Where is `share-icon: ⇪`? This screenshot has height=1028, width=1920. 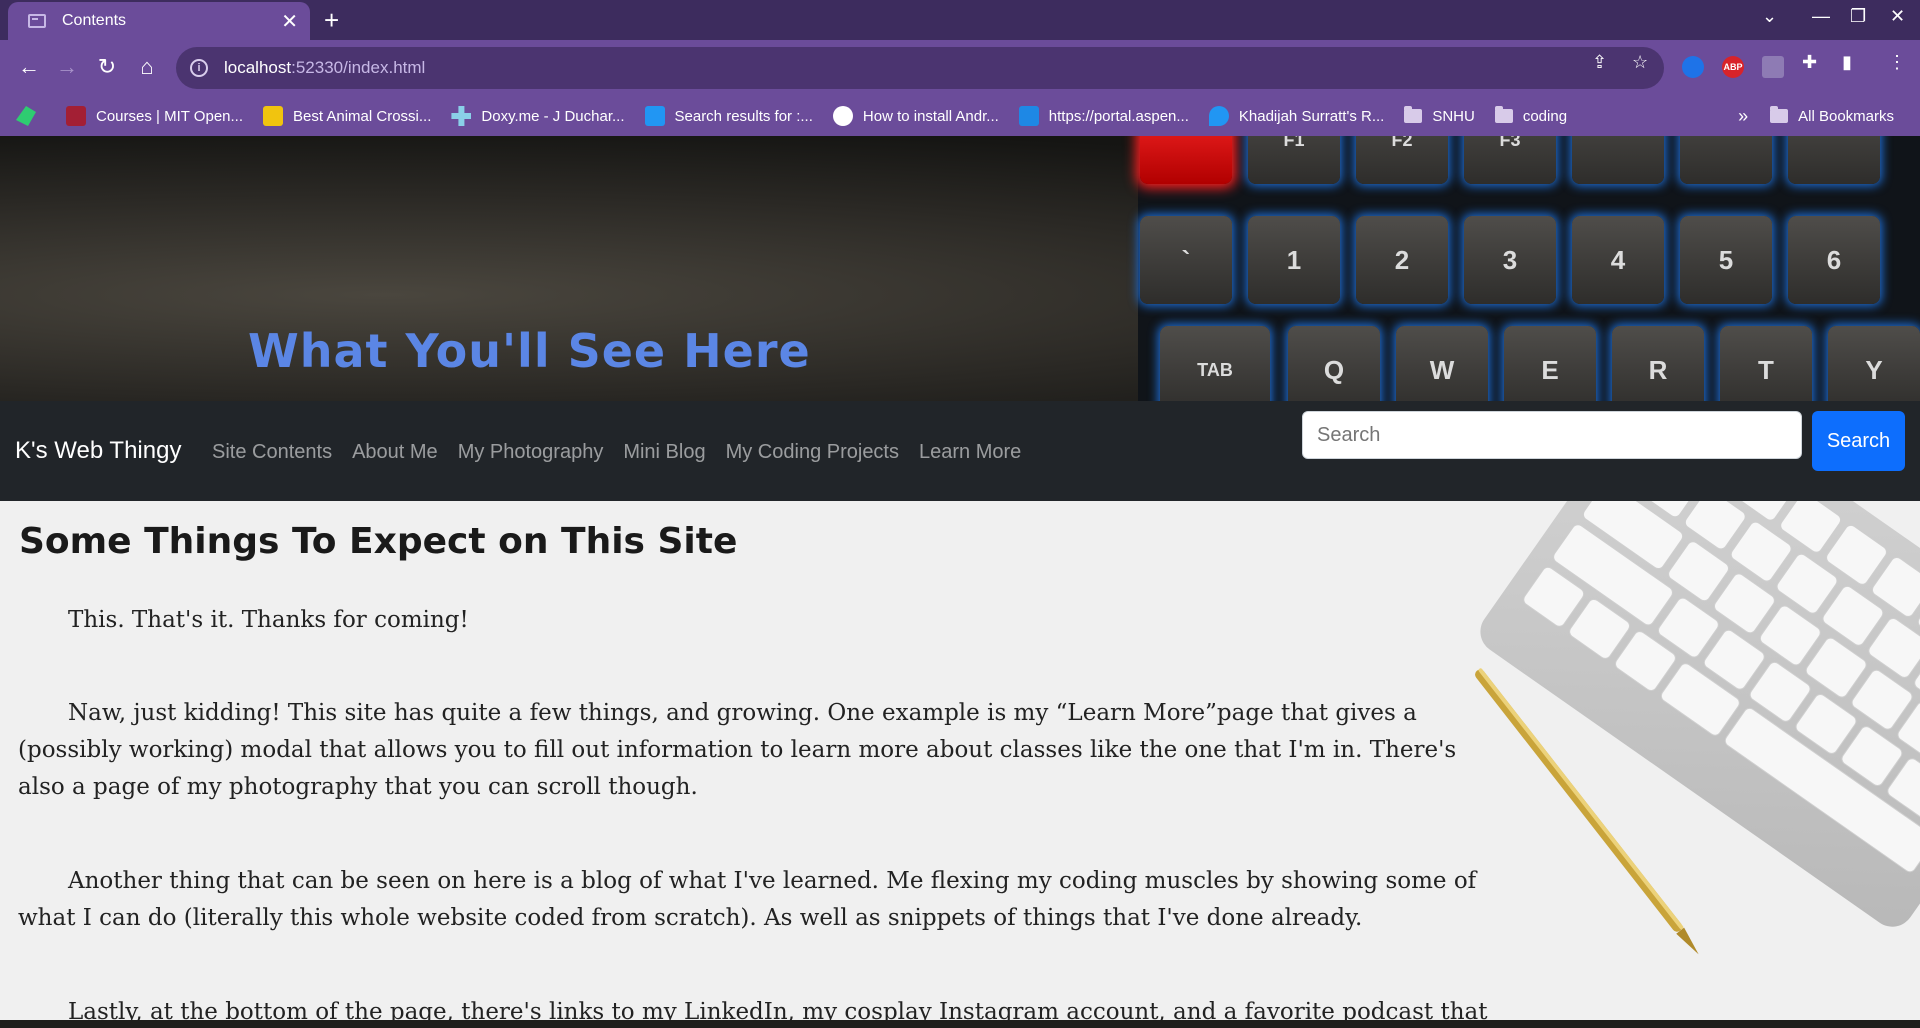
share-icon: ⇪ is located at coordinates (1599, 62).